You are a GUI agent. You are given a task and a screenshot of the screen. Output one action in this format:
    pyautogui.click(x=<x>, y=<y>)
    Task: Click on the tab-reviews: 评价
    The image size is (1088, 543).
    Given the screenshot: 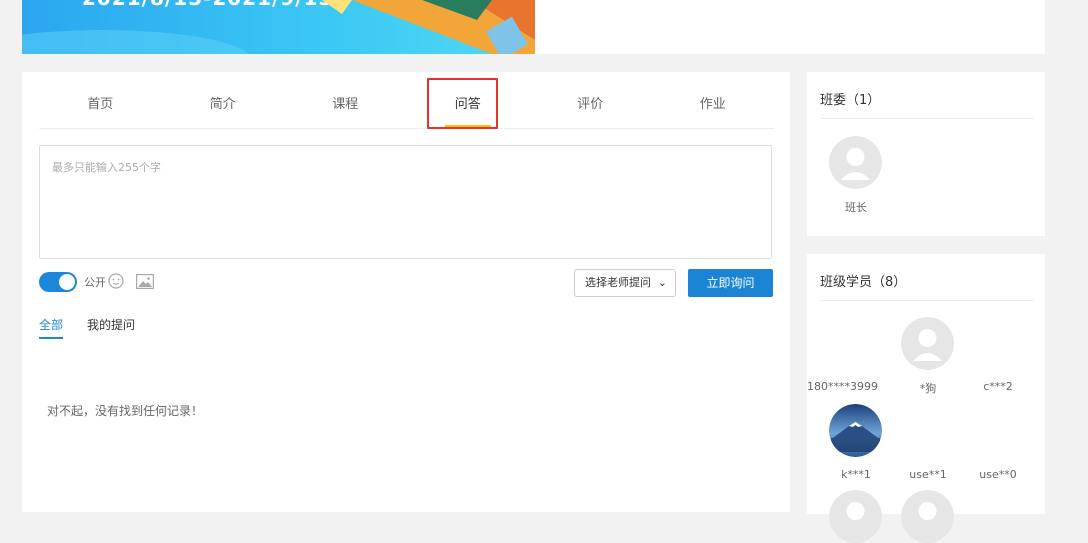 What is the action you would take?
    pyautogui.click(x=590, y=100)
    